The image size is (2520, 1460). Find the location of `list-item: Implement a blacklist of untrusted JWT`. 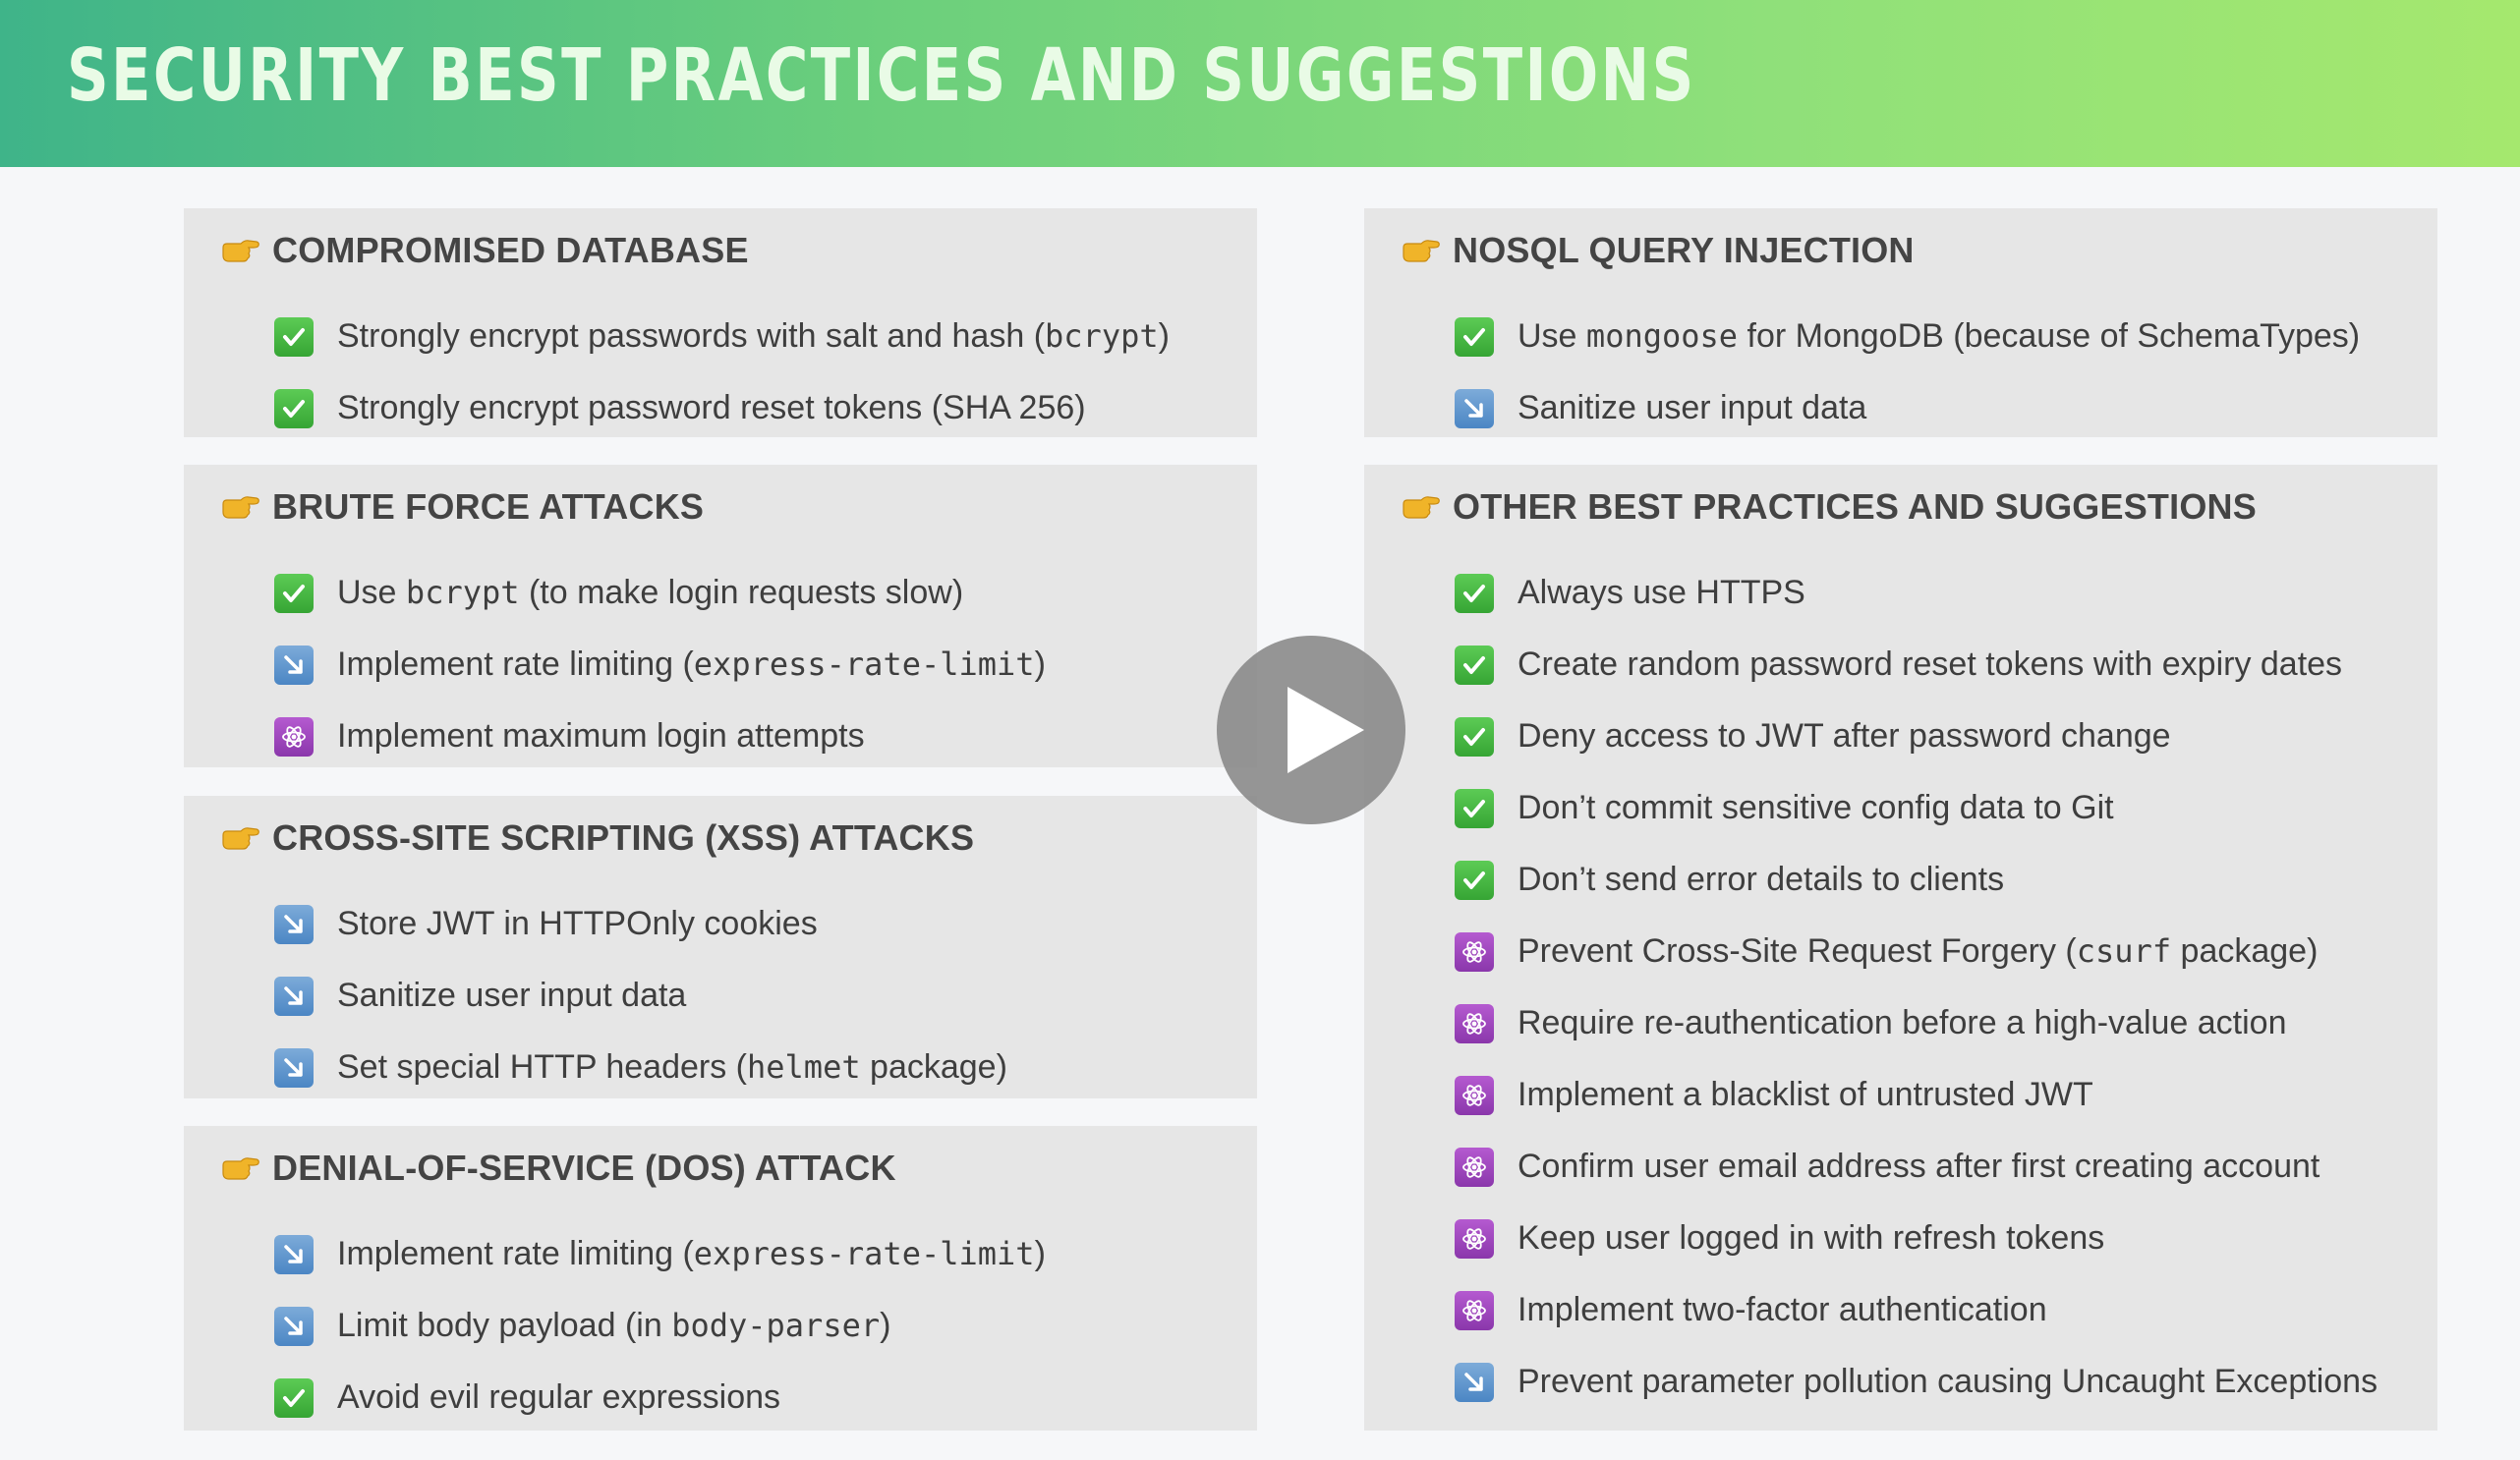

list-item: Implement a blacklist of untrusted JWT is located at coordinates (1941, 1095).